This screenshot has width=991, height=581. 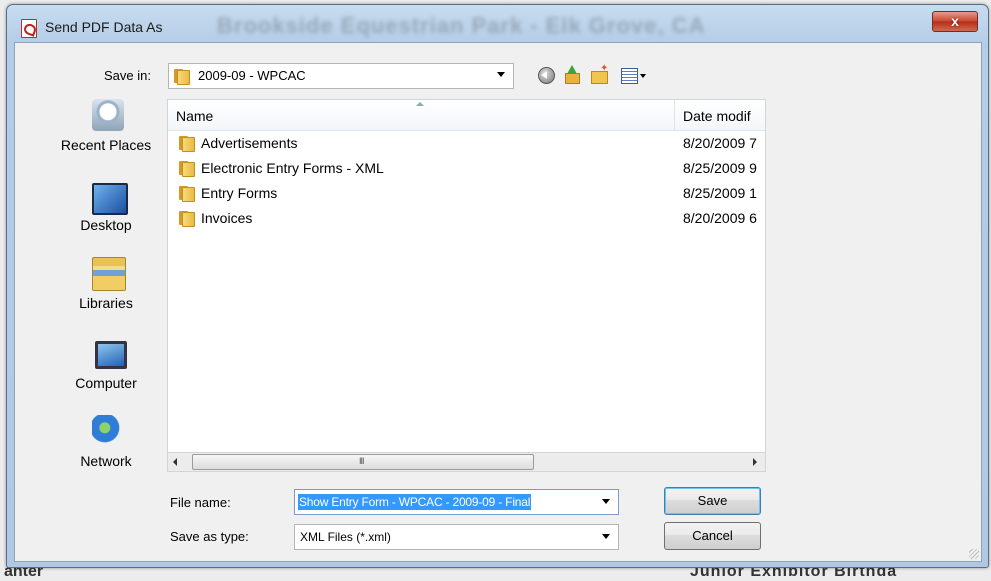 I want to click on file-name: Electronic Entry Forms - XML, so click(x=292, y=168).